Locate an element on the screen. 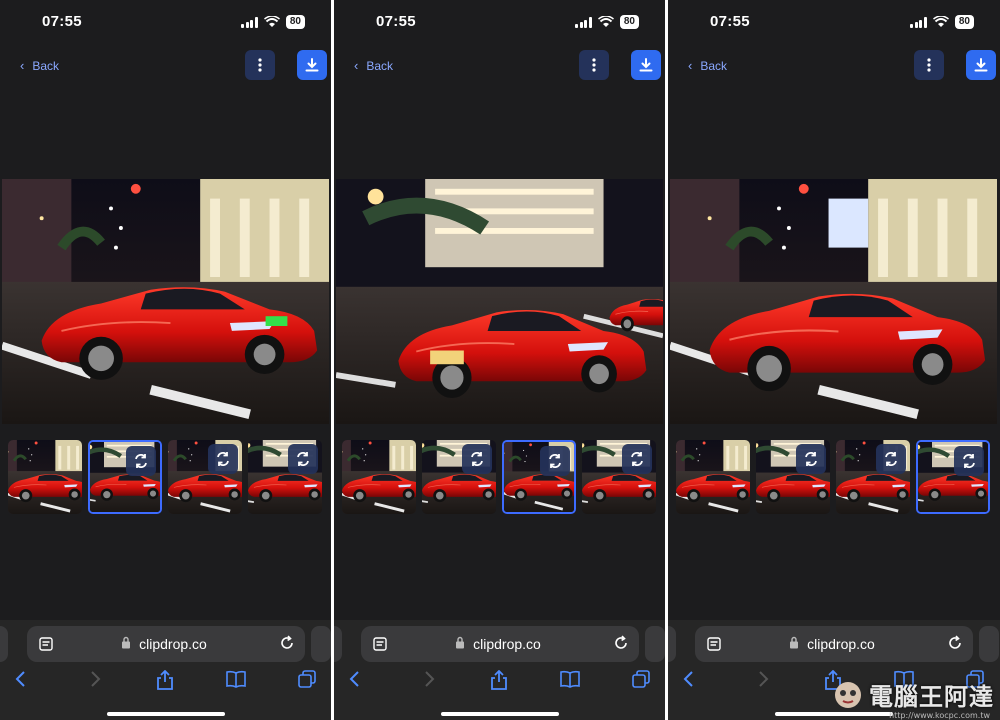 Image resolution: width=1000 pixels, height=720 pixels. cellular-signal-icon is located at coordinates (918, 22).